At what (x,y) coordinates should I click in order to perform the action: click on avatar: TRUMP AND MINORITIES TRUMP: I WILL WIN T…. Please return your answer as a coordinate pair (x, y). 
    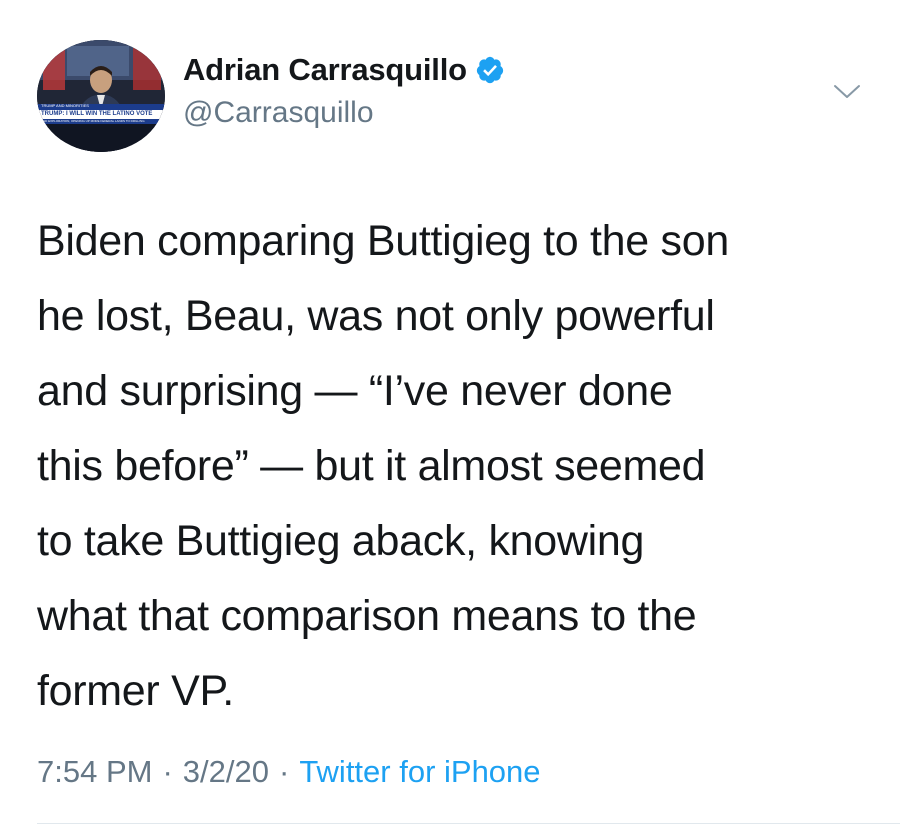
    Looking at the image, I should click on (101, 96).